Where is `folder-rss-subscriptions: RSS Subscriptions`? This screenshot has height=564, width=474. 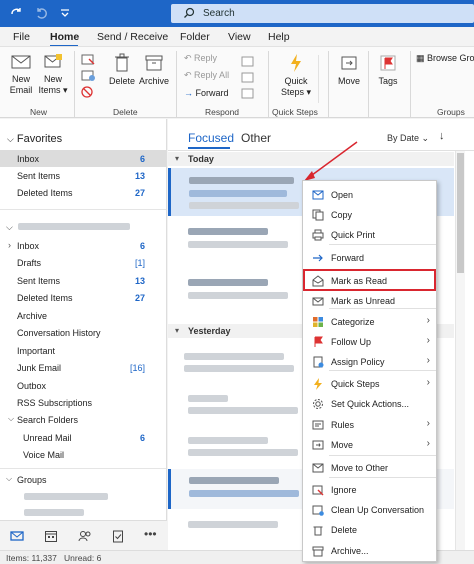
folder-rss-subscriptions: RSS Subscriptions is located at coordinates (83, 402).